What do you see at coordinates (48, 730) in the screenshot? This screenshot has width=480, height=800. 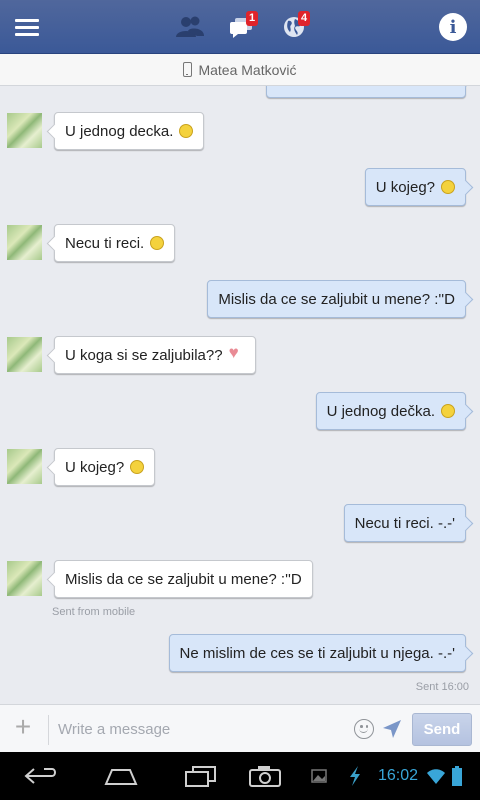 I see `composer-divider` at bounding box center [48, 730].